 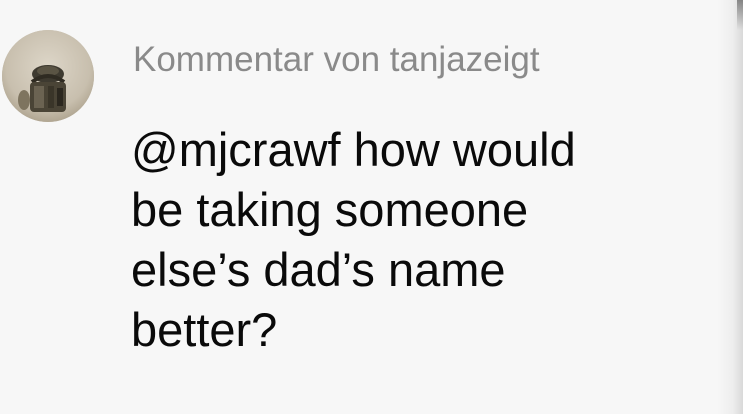 I want to click on avatar-photo-icon, so click(x=48, y=76).